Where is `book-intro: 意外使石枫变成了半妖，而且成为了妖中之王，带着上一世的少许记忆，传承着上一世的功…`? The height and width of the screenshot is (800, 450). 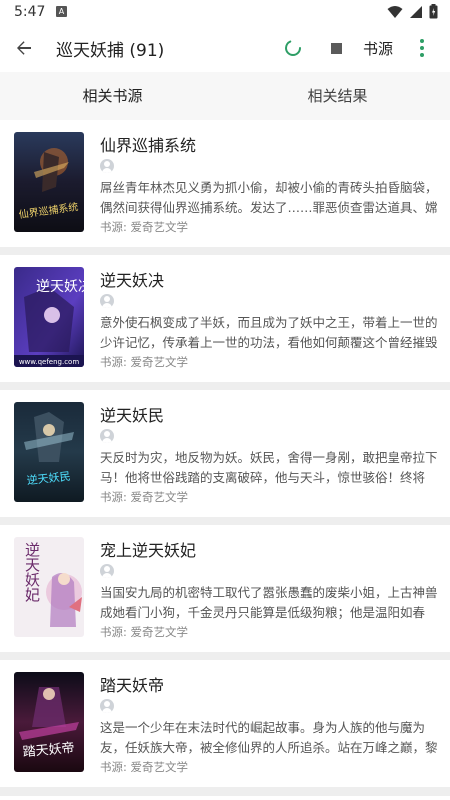 book-intro: 意外使石枫变成了半妖，而且成为了妖中之王，带着上一世的少许记忆，传承着上一世的功… is located at coordinates (269, 332).